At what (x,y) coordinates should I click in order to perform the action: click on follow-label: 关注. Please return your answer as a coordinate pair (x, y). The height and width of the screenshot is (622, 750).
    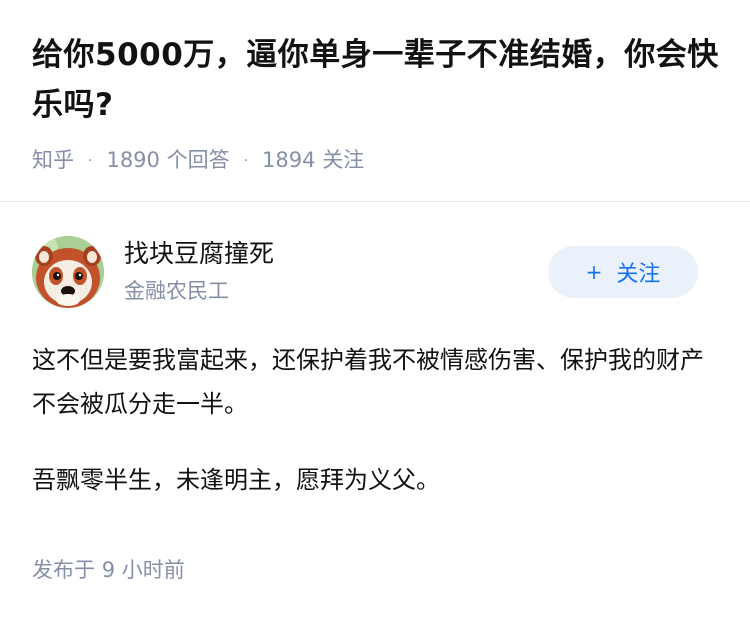
    Looking at the image, I should click on (638, 274).